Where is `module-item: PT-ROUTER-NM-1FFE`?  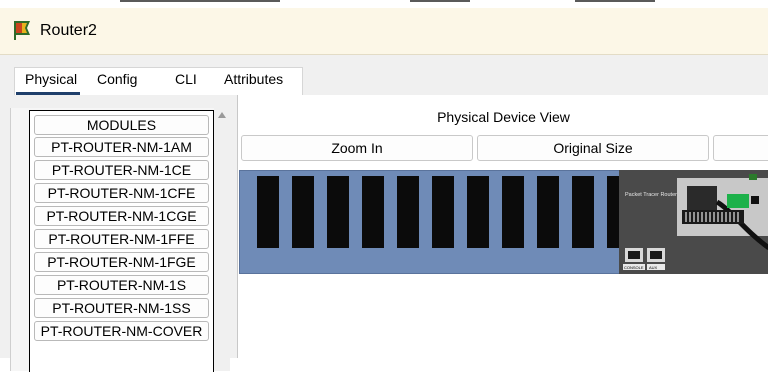
module-item: PT-ROUTER-NM-1FFE is located at coordinates (121, 239).